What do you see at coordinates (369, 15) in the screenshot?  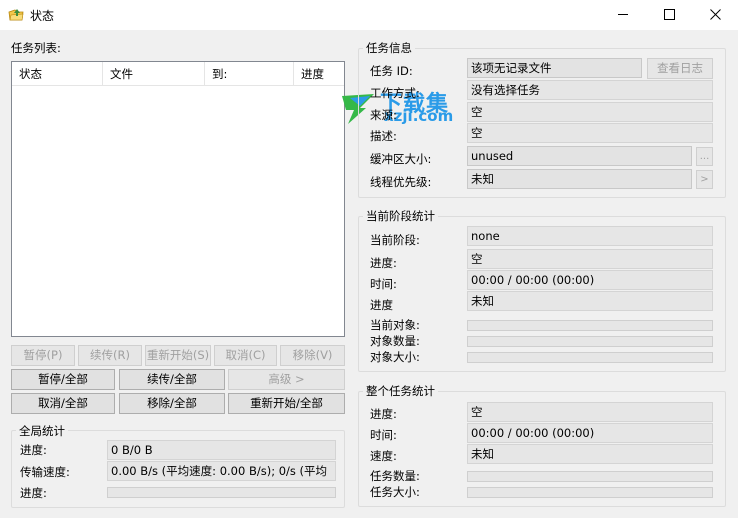 I see `title-bar: 状态` at bounding box center [369, 15].